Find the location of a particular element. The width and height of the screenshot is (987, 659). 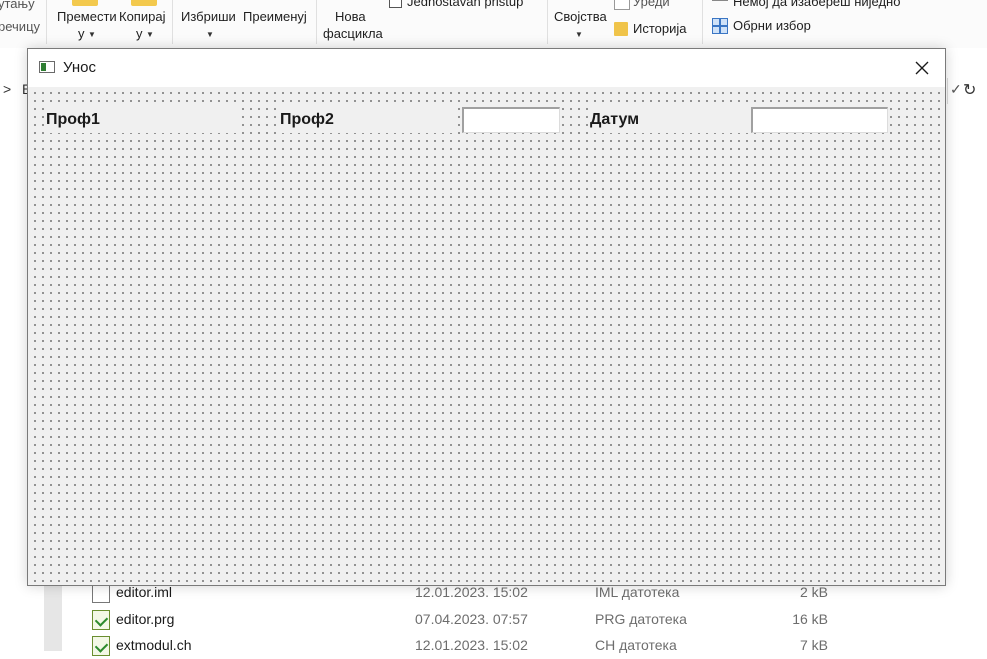

window-app-icon is located at coordinates (47, 67).